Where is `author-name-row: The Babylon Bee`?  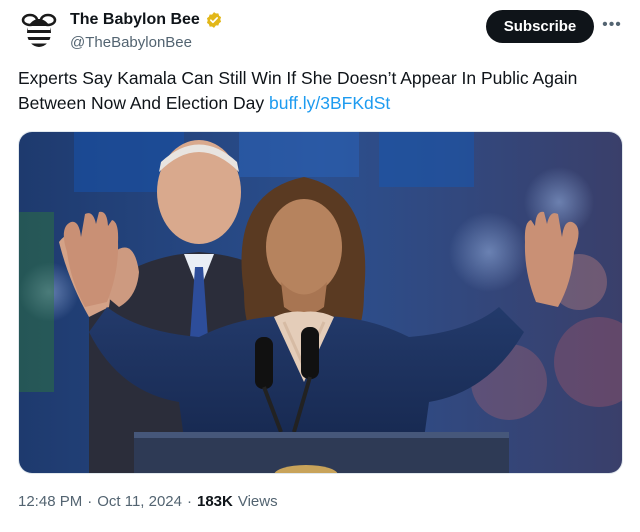
author-name-row: The Babylon Bee is located at coordinates (146, 20).